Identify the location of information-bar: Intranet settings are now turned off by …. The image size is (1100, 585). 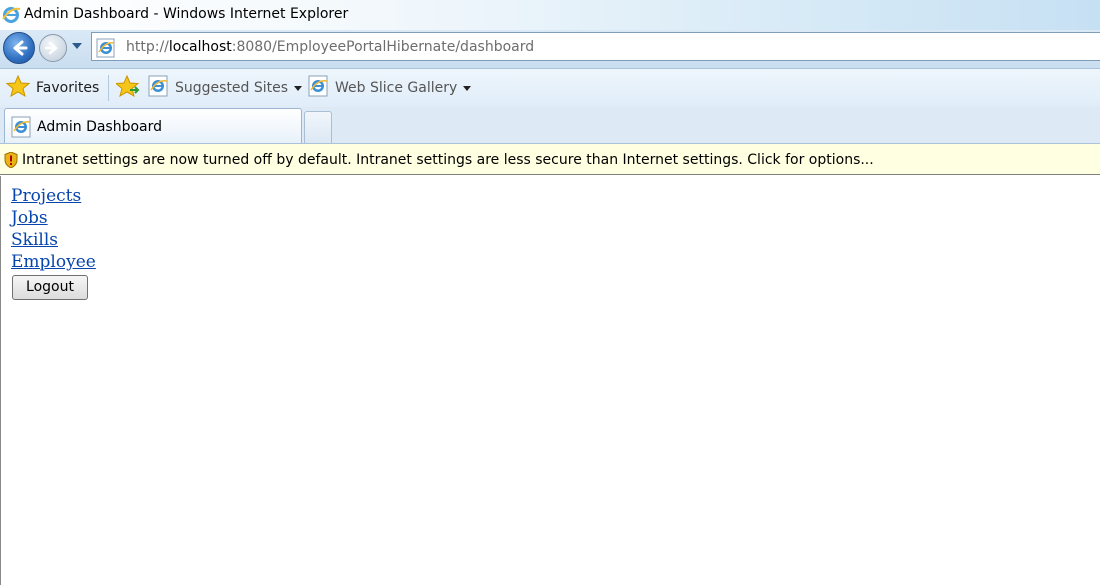
(550, 159).